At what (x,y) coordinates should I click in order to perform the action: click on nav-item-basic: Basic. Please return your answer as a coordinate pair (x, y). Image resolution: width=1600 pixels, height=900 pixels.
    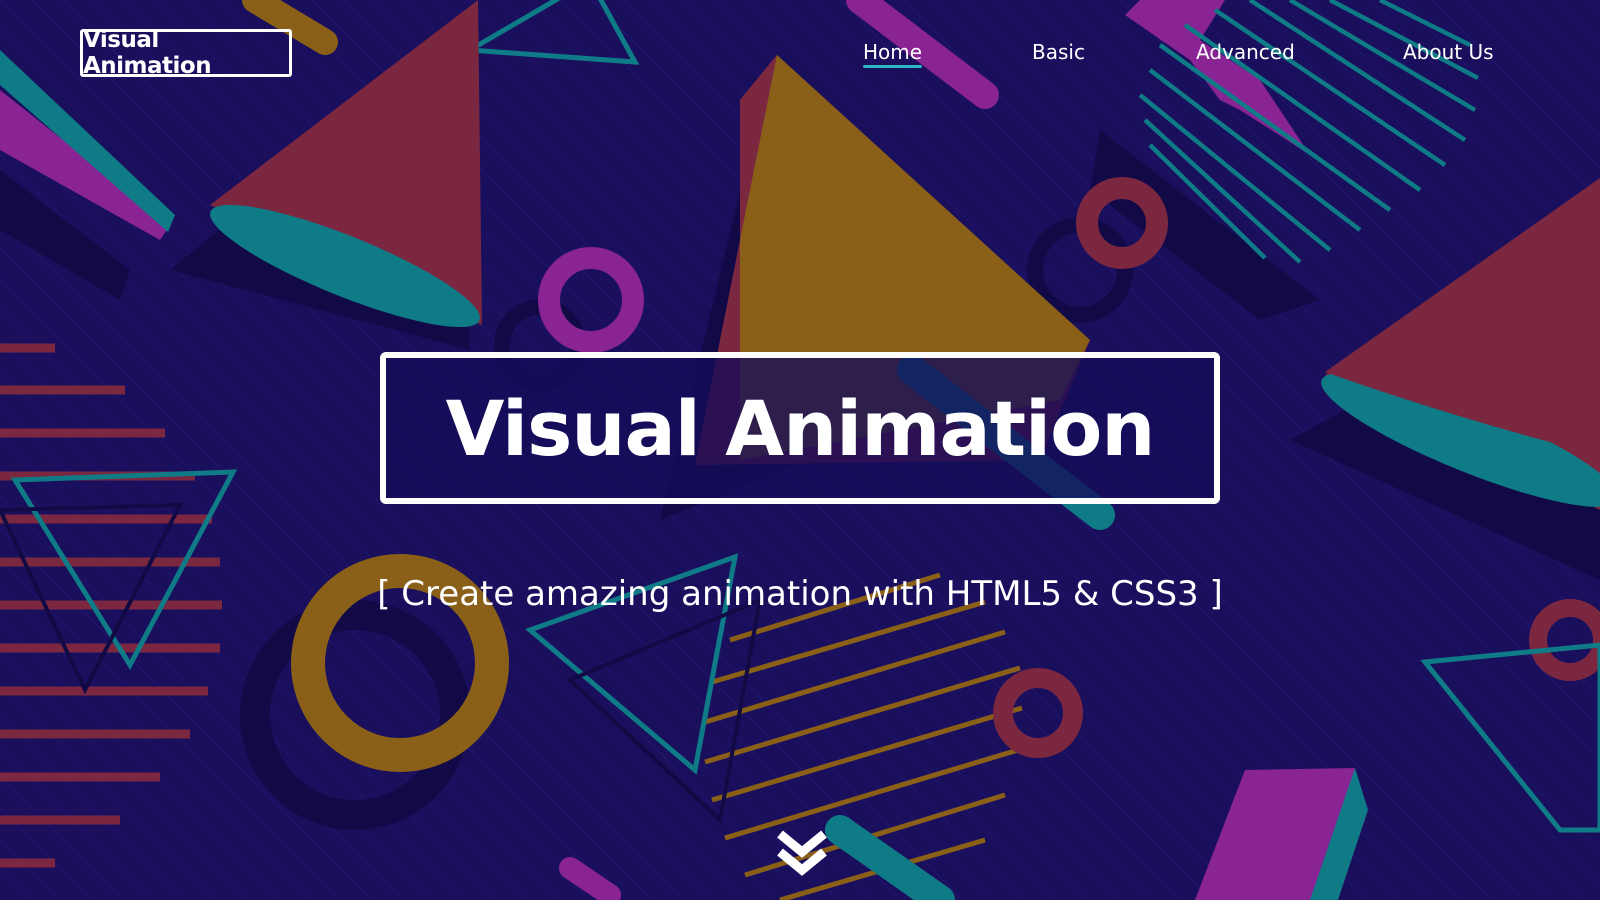
    Looking at the image, I should click on (1058, 52).